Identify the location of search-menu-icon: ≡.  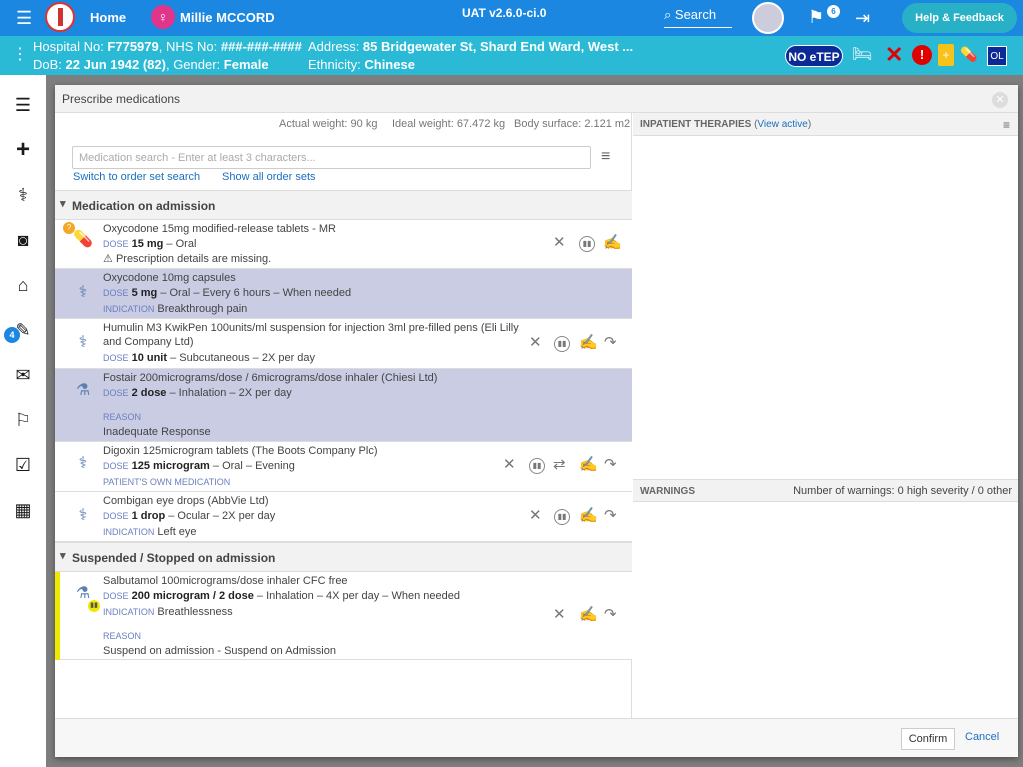
(605, 157).